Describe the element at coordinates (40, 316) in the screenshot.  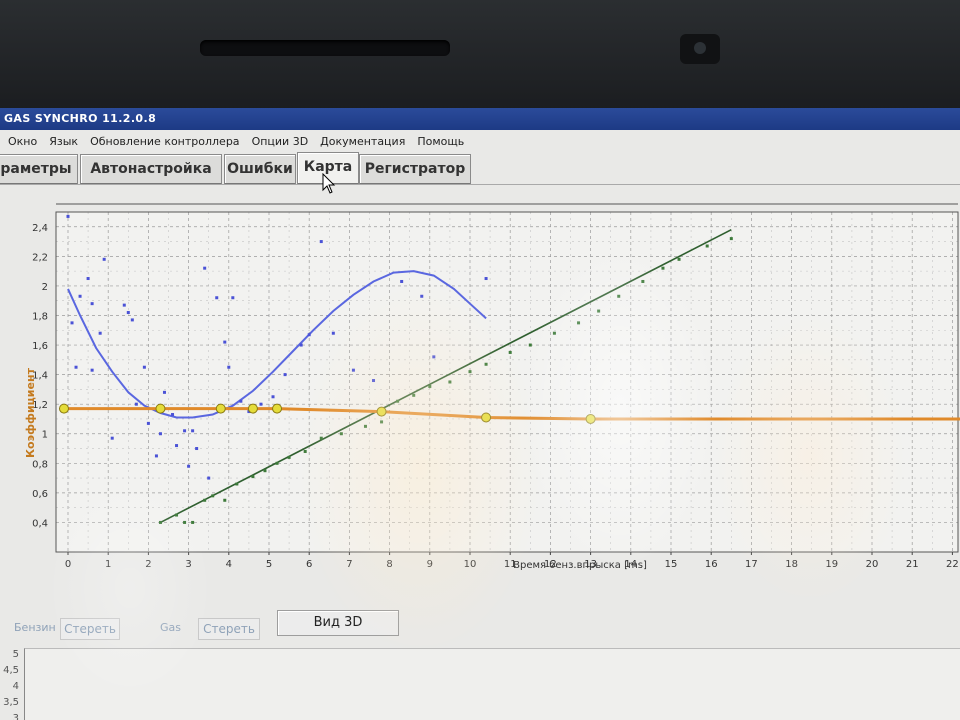
I see `y-tick-label: 1,8` at that location.